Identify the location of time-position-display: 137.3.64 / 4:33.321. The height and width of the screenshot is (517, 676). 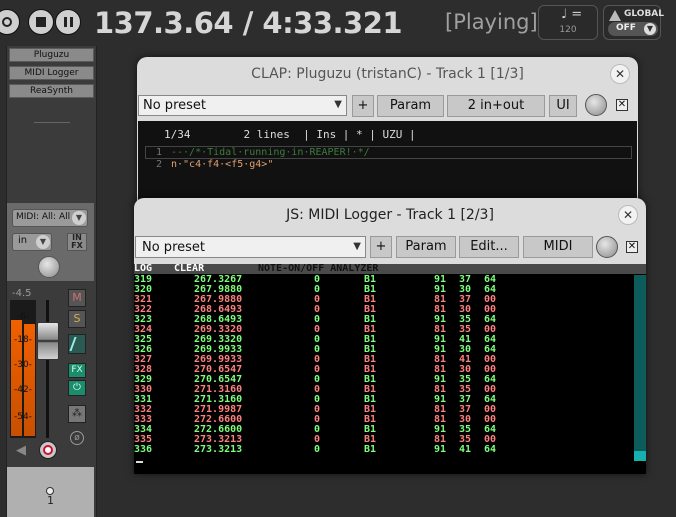
(248, 23).